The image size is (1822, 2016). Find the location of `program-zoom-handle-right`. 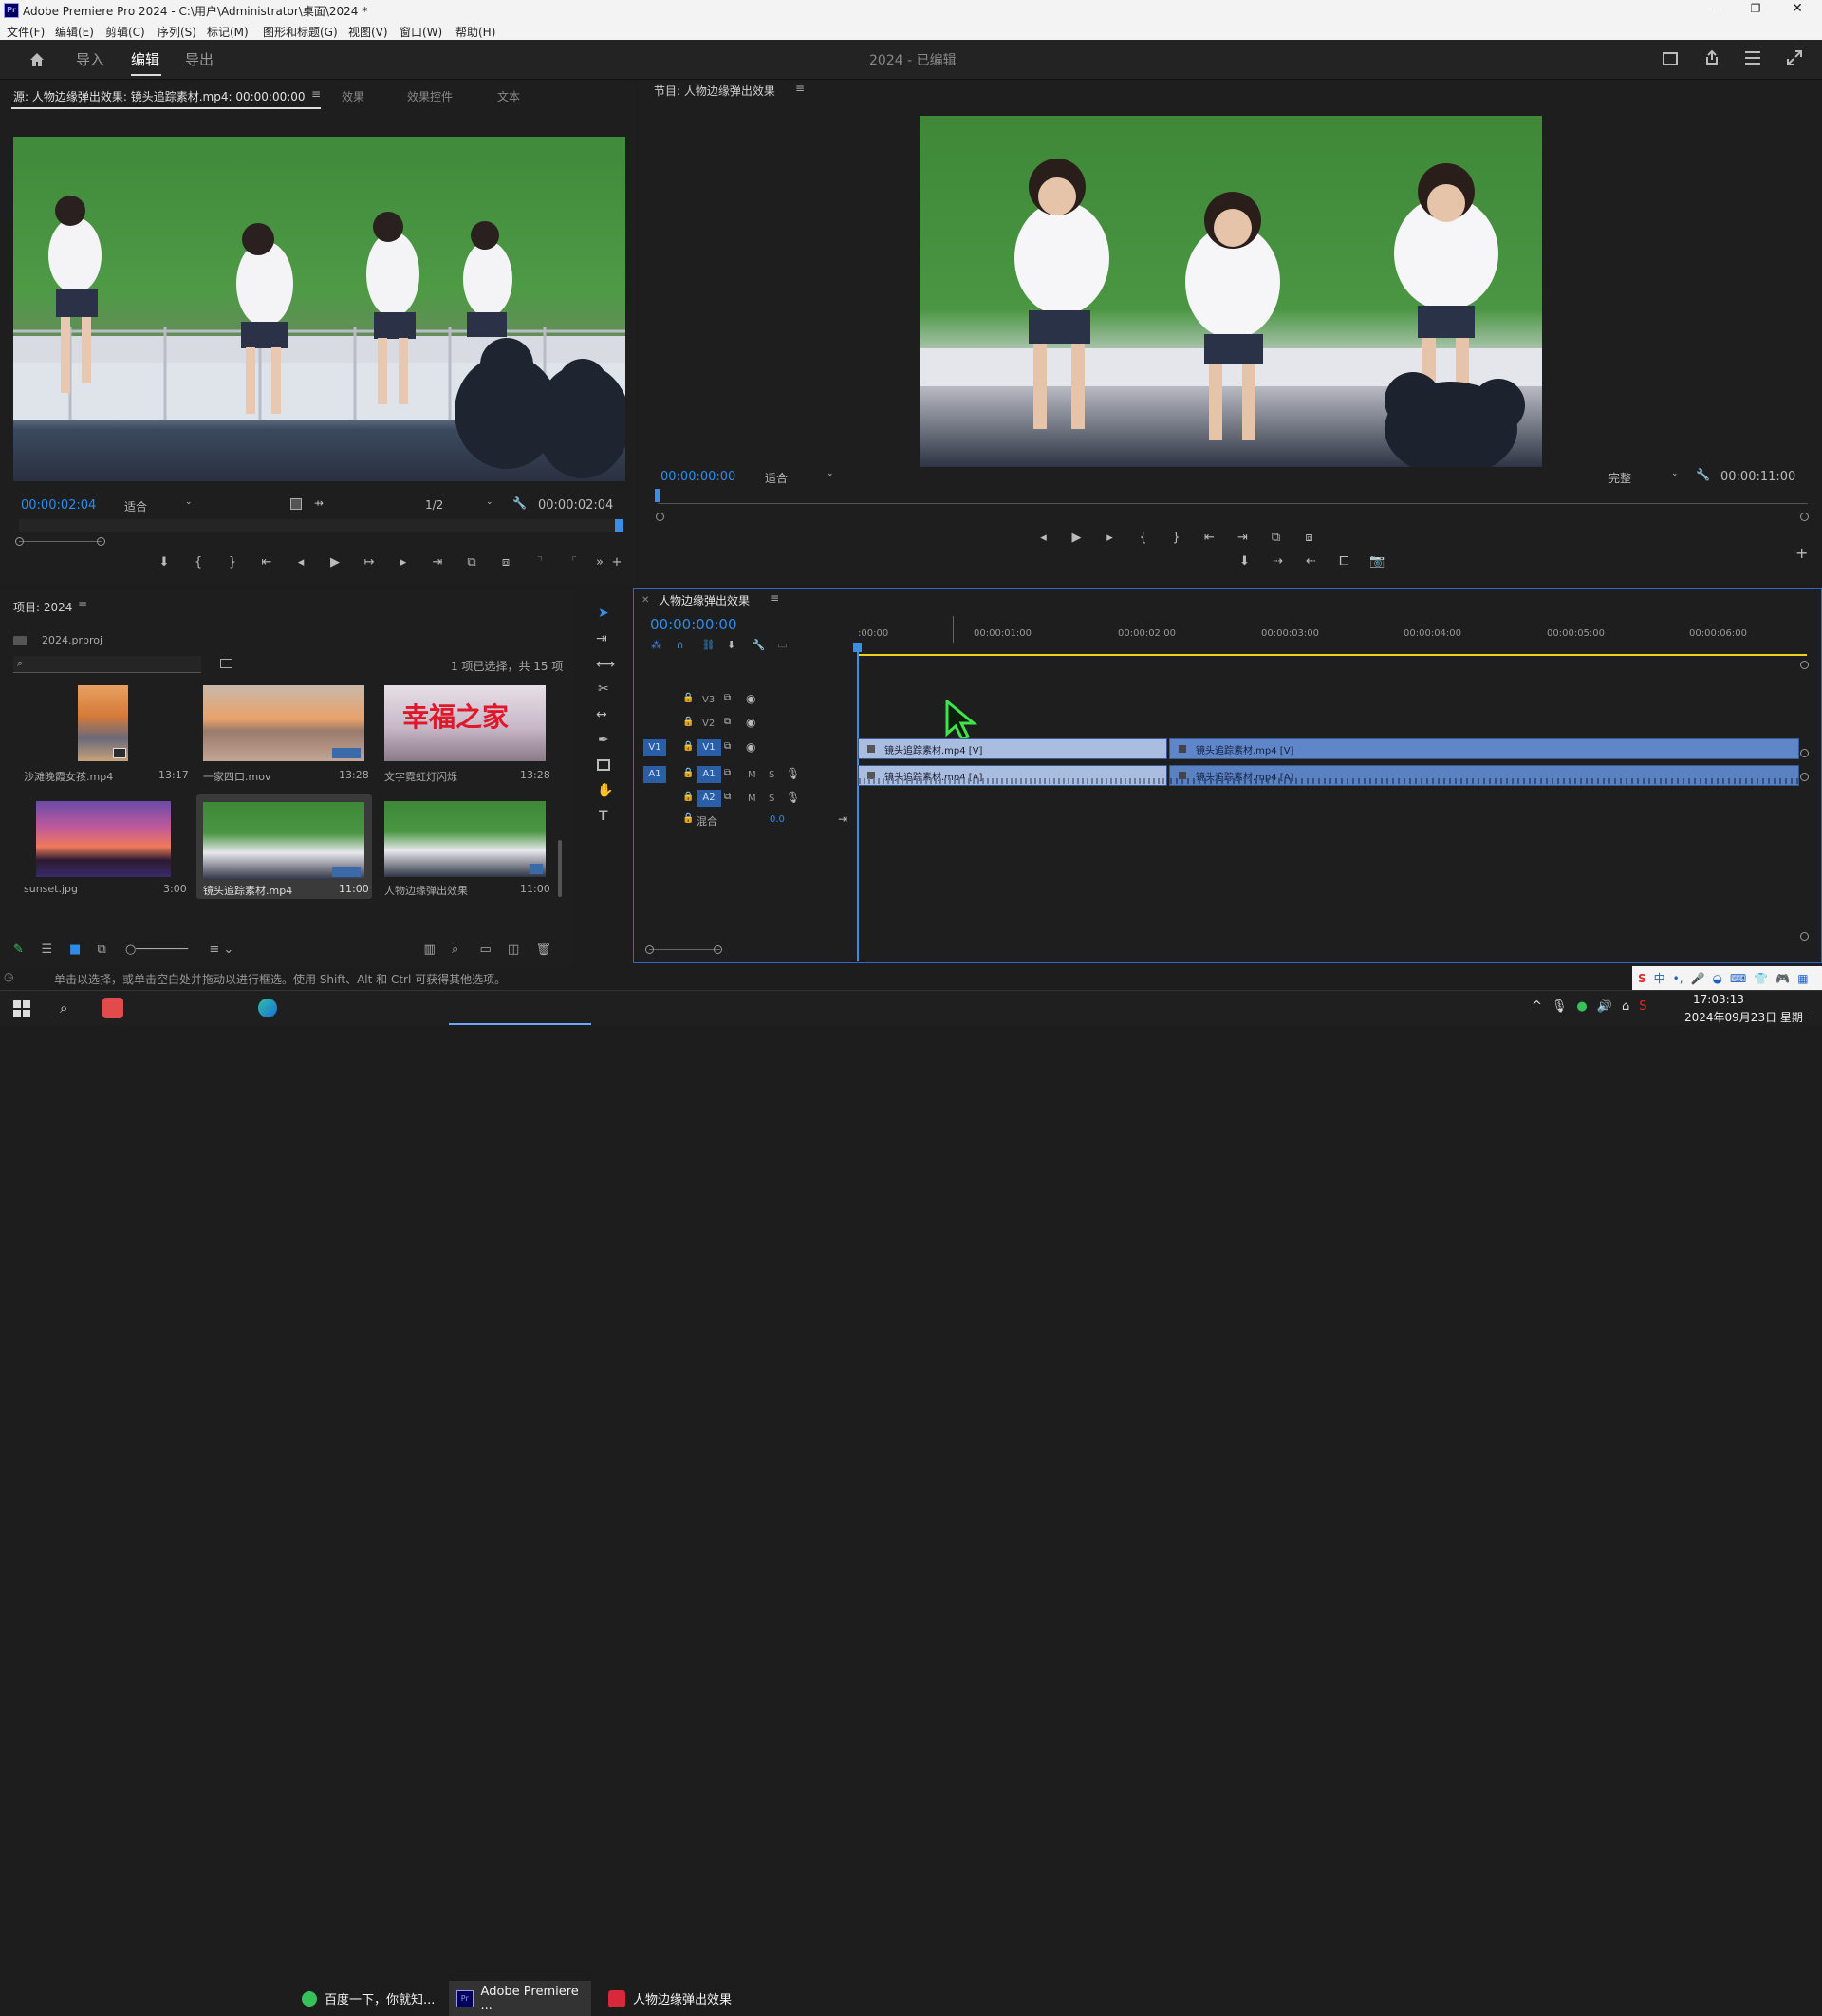

program-zoom-handle-right is located at coordinates (1804, 517).